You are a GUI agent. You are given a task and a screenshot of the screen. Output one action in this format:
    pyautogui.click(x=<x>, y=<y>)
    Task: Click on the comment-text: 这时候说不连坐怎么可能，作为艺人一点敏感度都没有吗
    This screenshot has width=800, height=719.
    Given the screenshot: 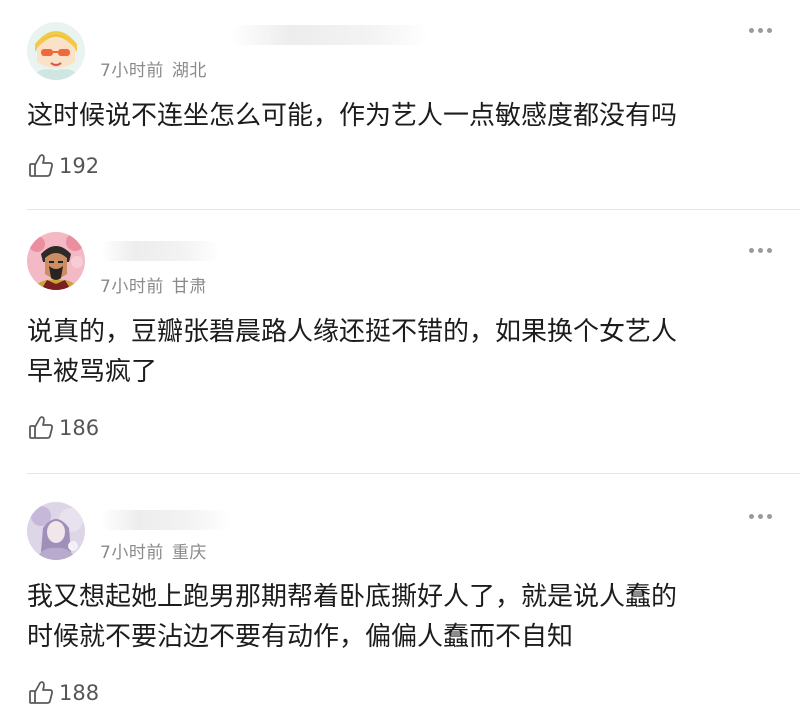 What is the action you would take?
    pyautogui.click(x=398, y=116)
    